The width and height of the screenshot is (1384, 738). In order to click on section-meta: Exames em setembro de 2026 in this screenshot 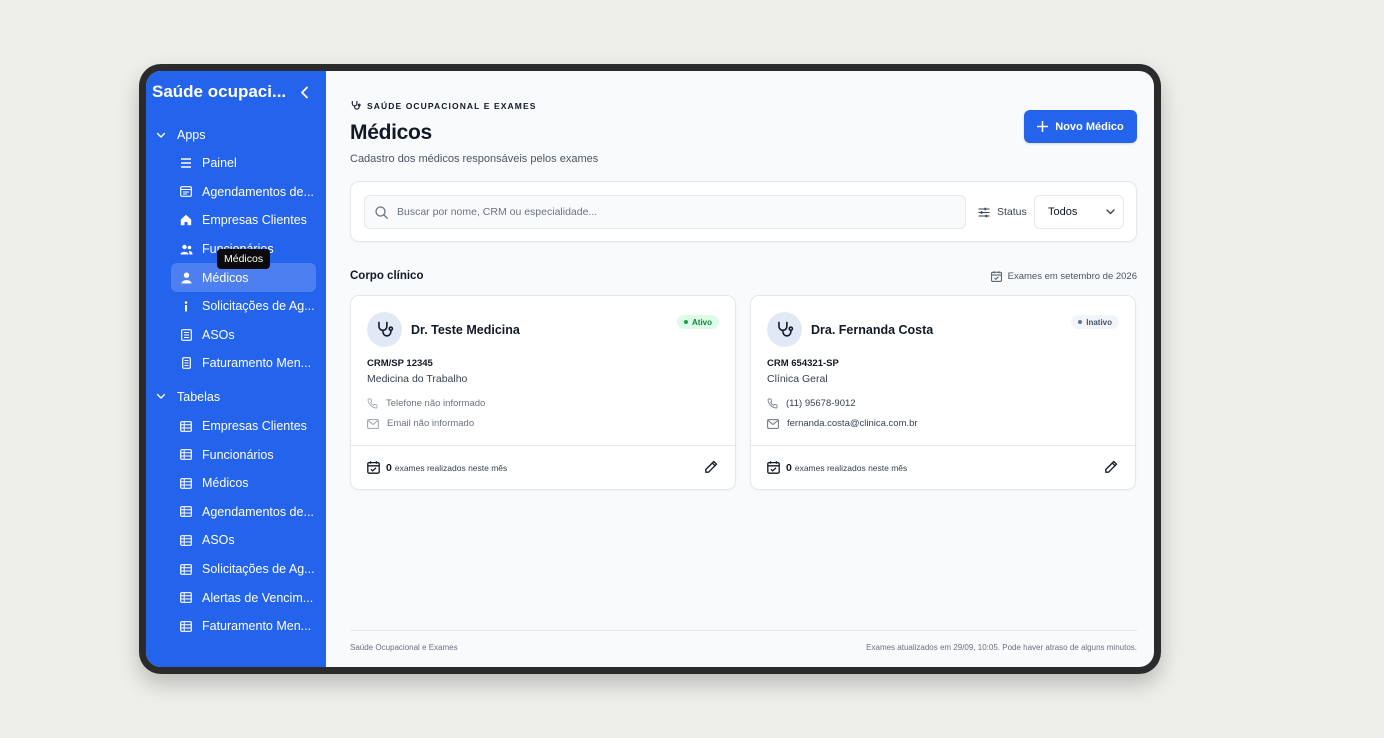, I will do `click(1063, 276)`.